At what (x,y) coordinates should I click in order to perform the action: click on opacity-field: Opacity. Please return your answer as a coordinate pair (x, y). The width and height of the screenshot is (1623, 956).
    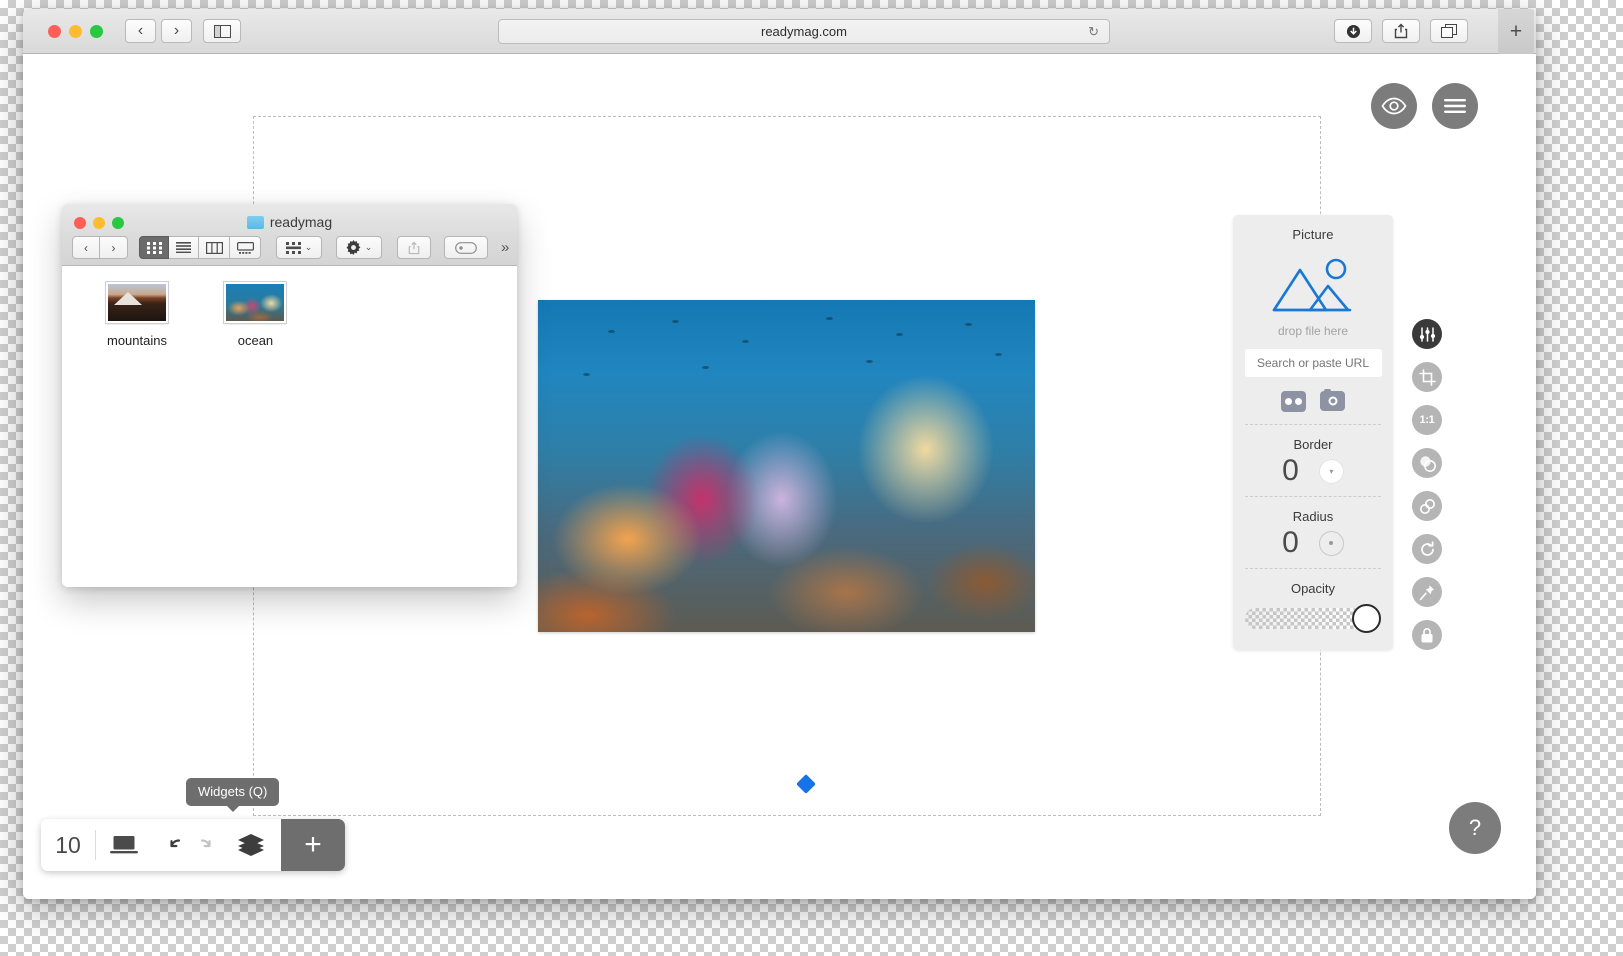
    Looking at the image, I should click on (1313, 602).